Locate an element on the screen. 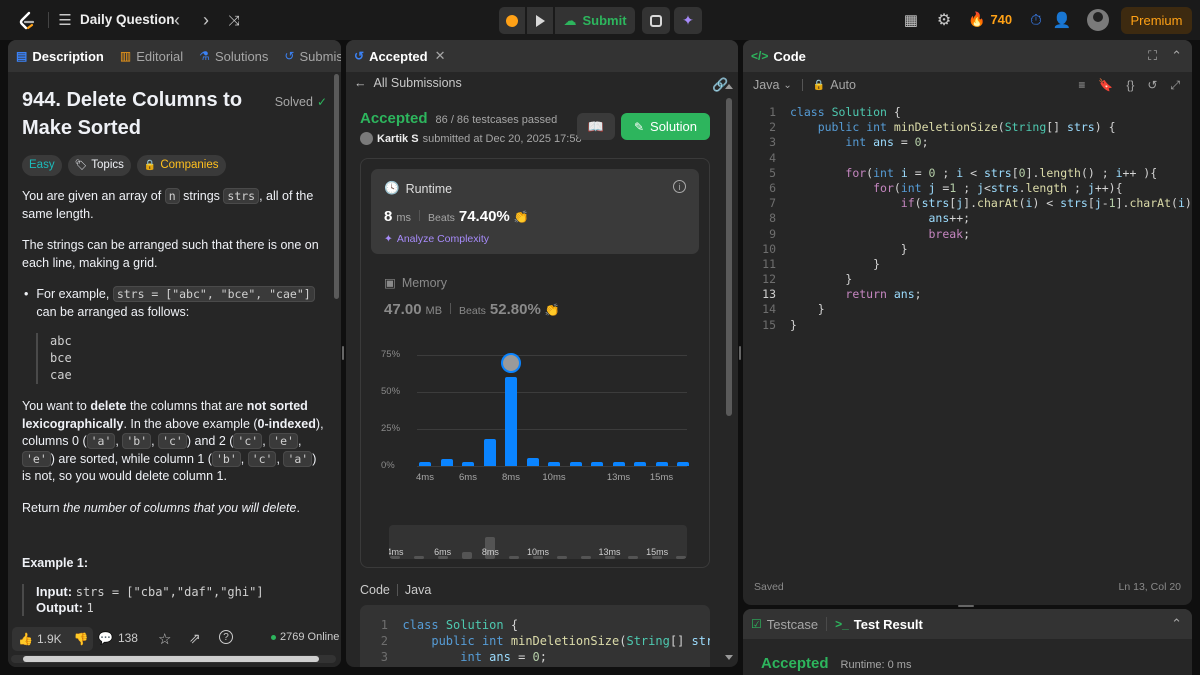 This screenshot has height=675, width=1200. settings-gear-icon: ⚙ is located at coordinates (944, 20).